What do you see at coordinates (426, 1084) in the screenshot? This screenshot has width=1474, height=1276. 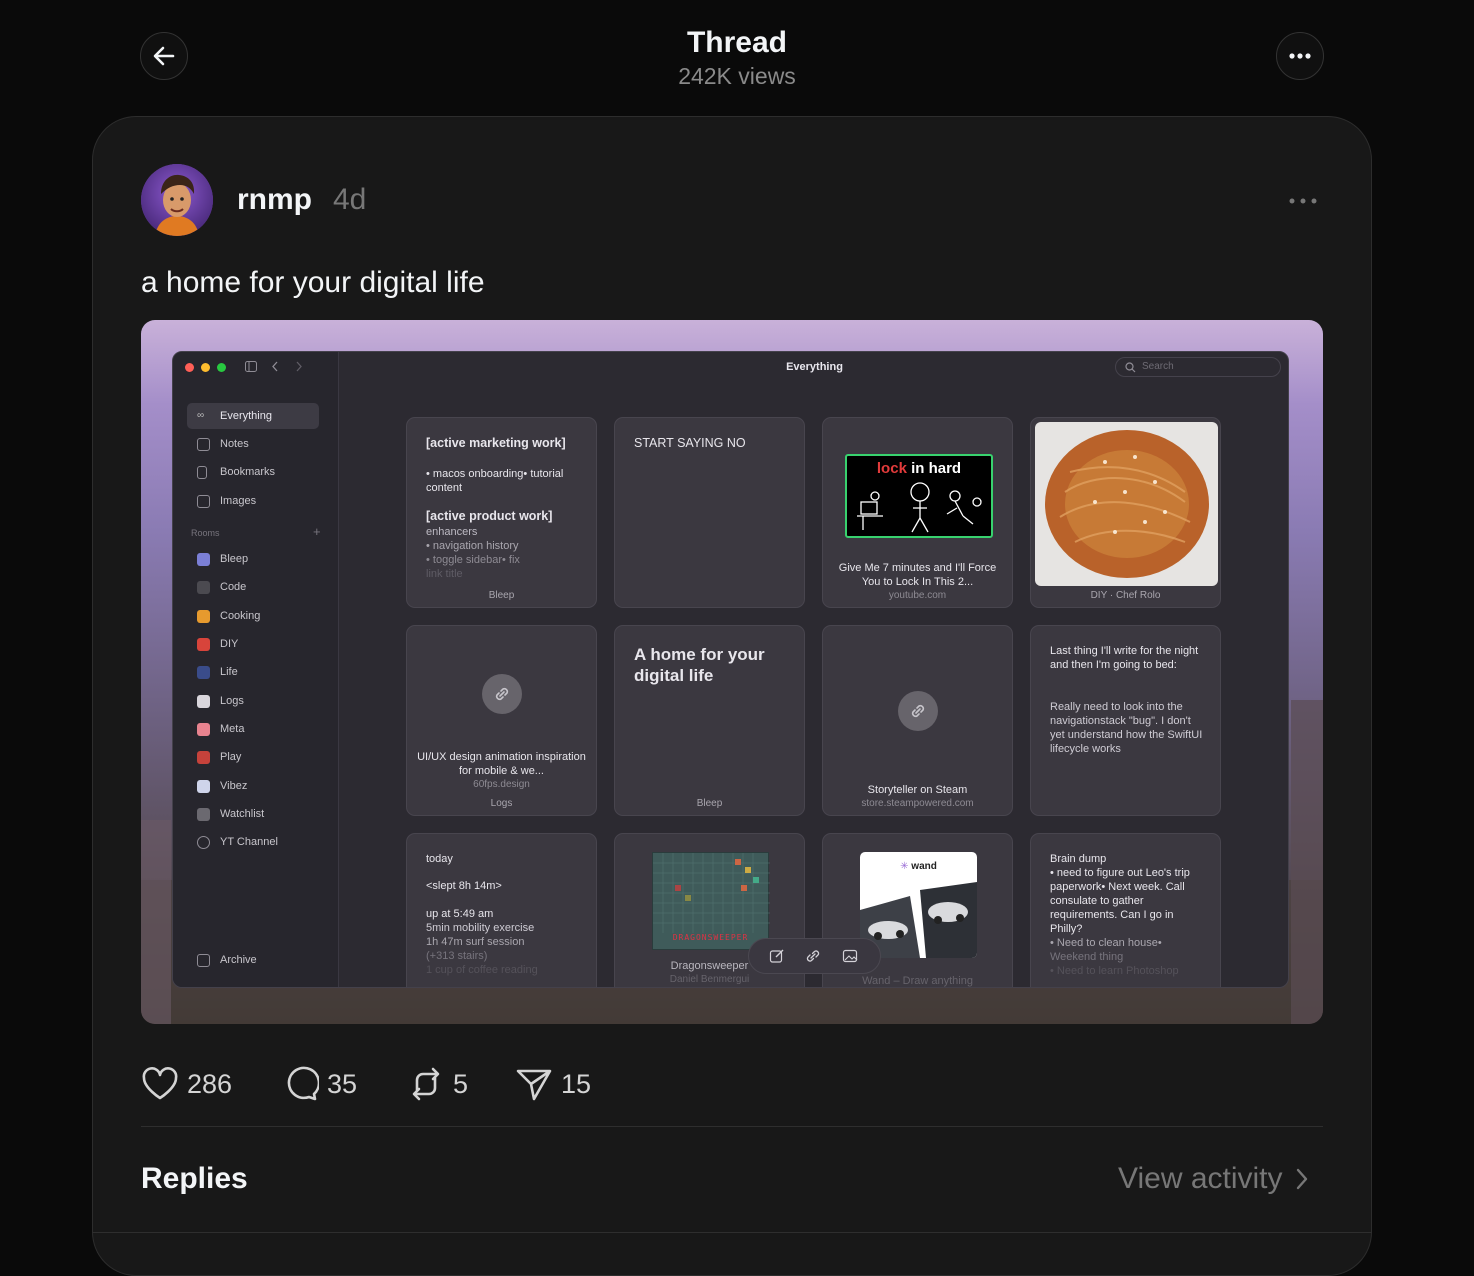 I see `repost-icon` at bounding box center [426, 1084].